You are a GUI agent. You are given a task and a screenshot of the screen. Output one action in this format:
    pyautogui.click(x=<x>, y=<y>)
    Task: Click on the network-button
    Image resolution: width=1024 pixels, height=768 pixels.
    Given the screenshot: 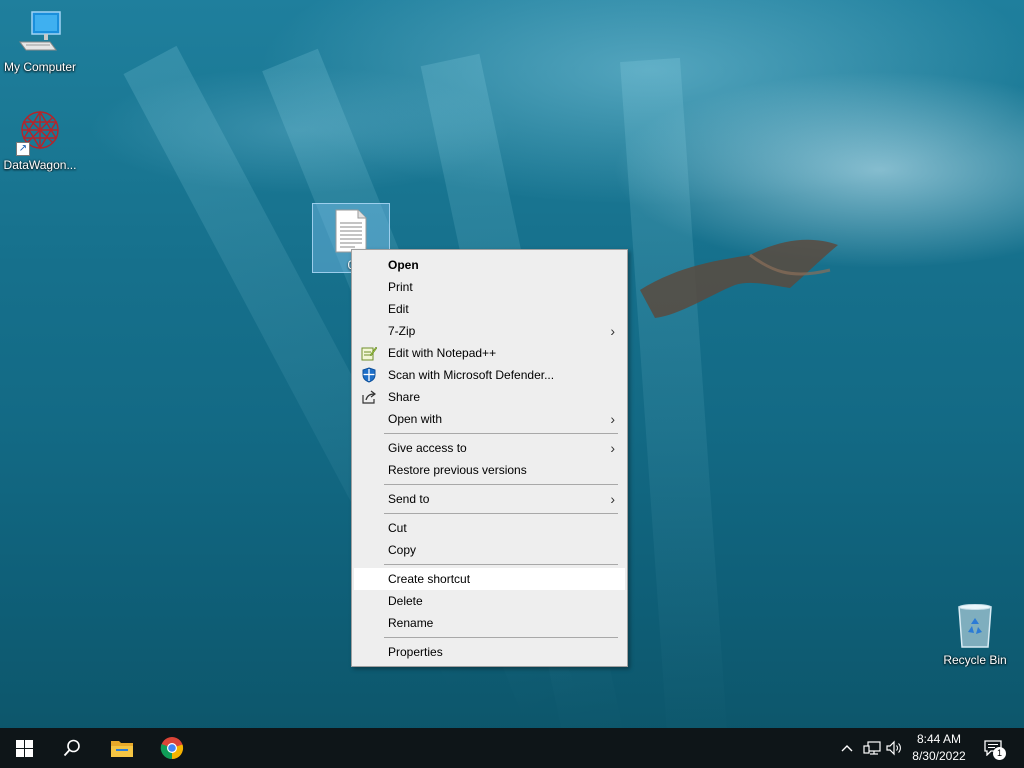 What is the action you would take?
    pyautogui.click(x=872, y=748)
    